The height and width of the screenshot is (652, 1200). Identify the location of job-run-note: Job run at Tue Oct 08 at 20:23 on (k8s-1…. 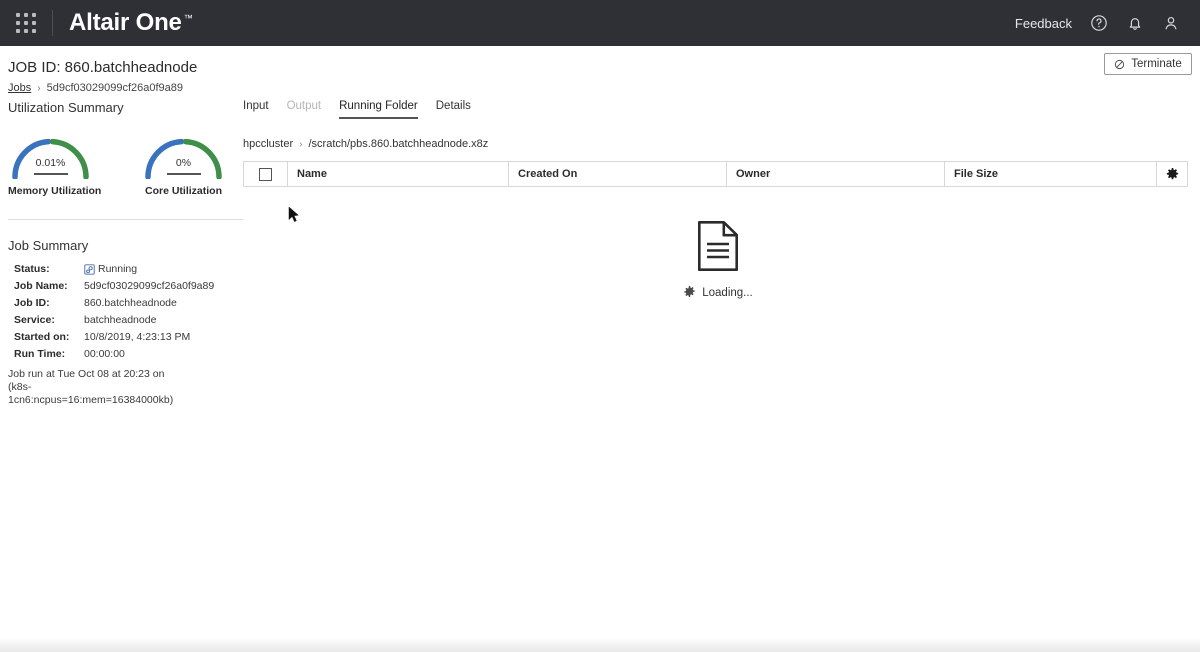
(91, 387).